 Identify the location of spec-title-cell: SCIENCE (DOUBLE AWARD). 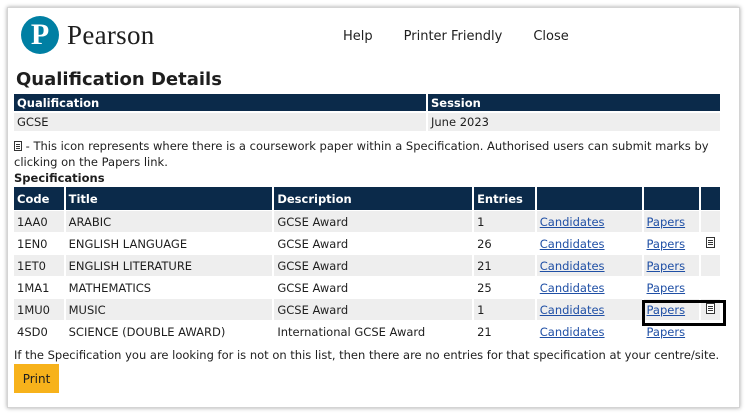
(169, 331).